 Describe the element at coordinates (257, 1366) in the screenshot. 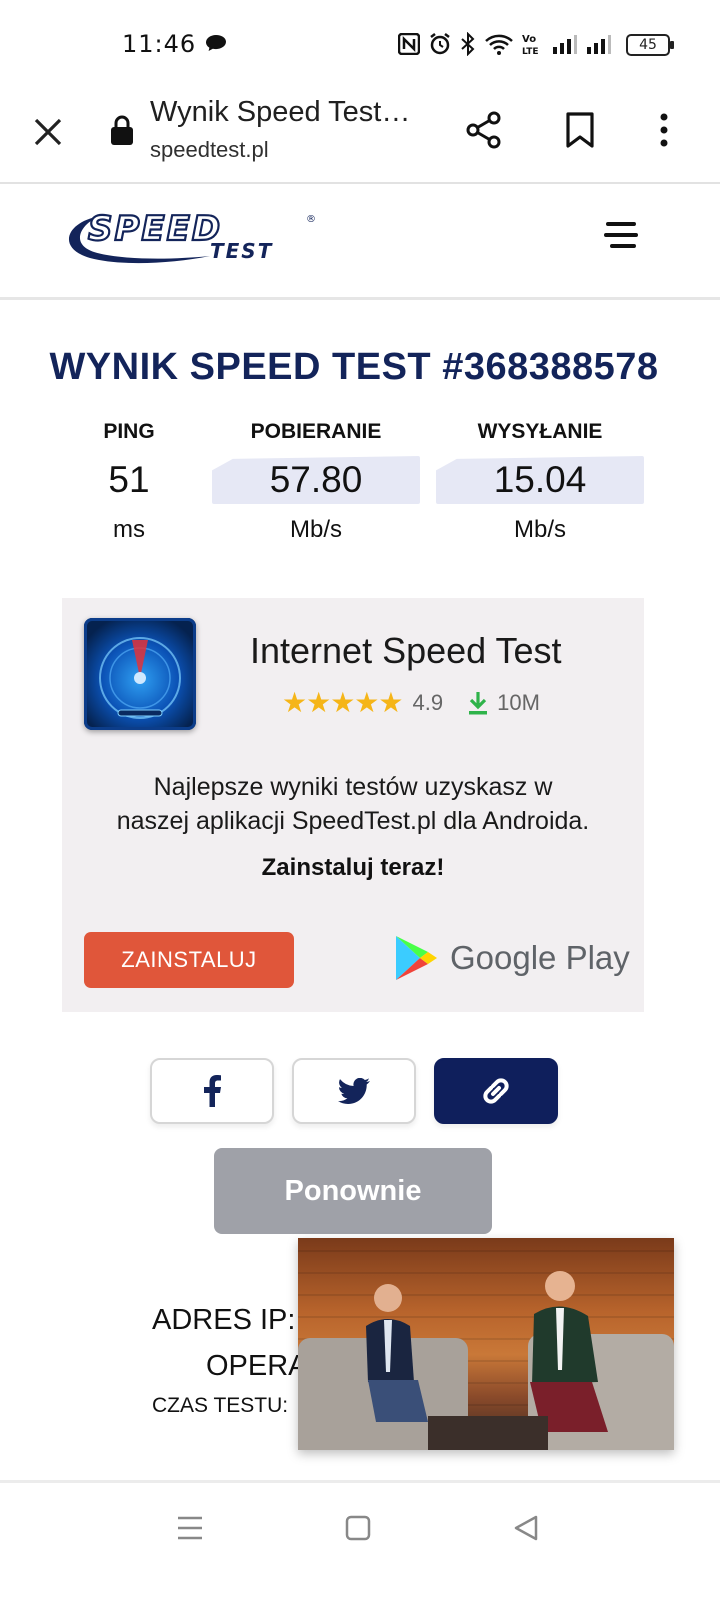

I see `operator-label: OPERA` at that location.